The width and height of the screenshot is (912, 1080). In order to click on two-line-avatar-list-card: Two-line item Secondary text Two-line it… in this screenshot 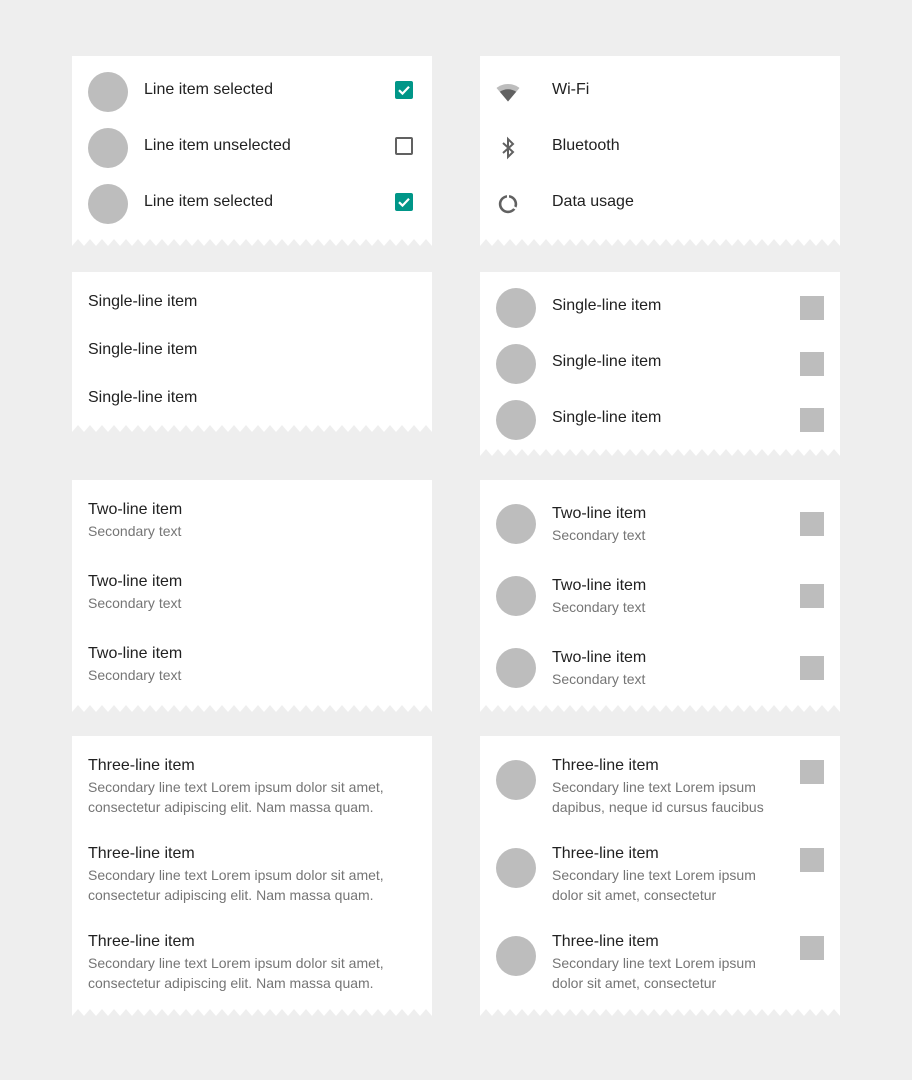, I will do `click(660, 596)`.